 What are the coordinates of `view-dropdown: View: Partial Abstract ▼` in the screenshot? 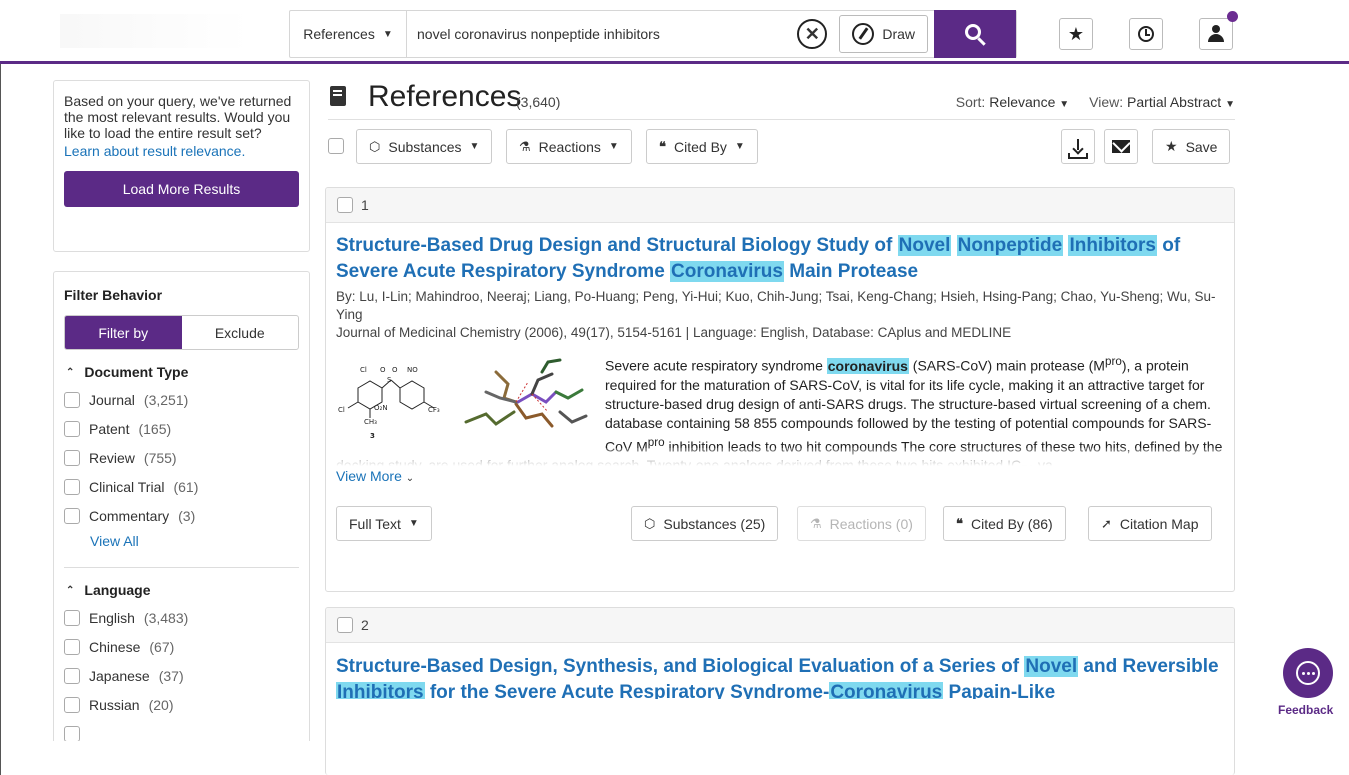 It's located at (1162, 102).